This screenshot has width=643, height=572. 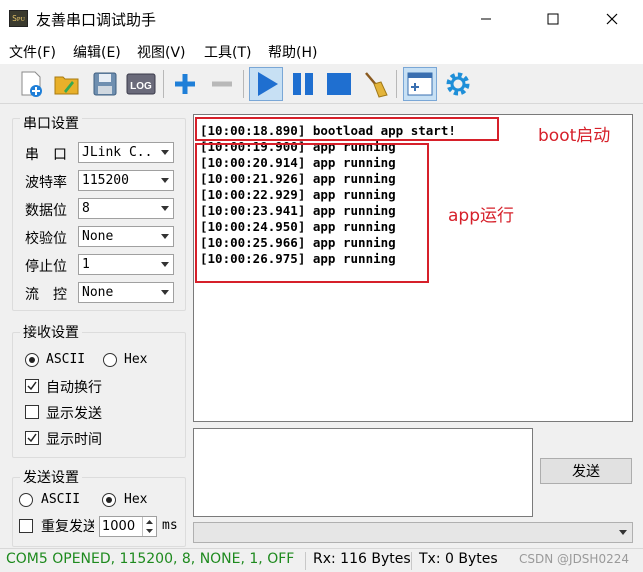 What do you see at coordinates (32, 412) in the screenshot?
I see `show-send-checkbox` at bounding box center [32, 412].